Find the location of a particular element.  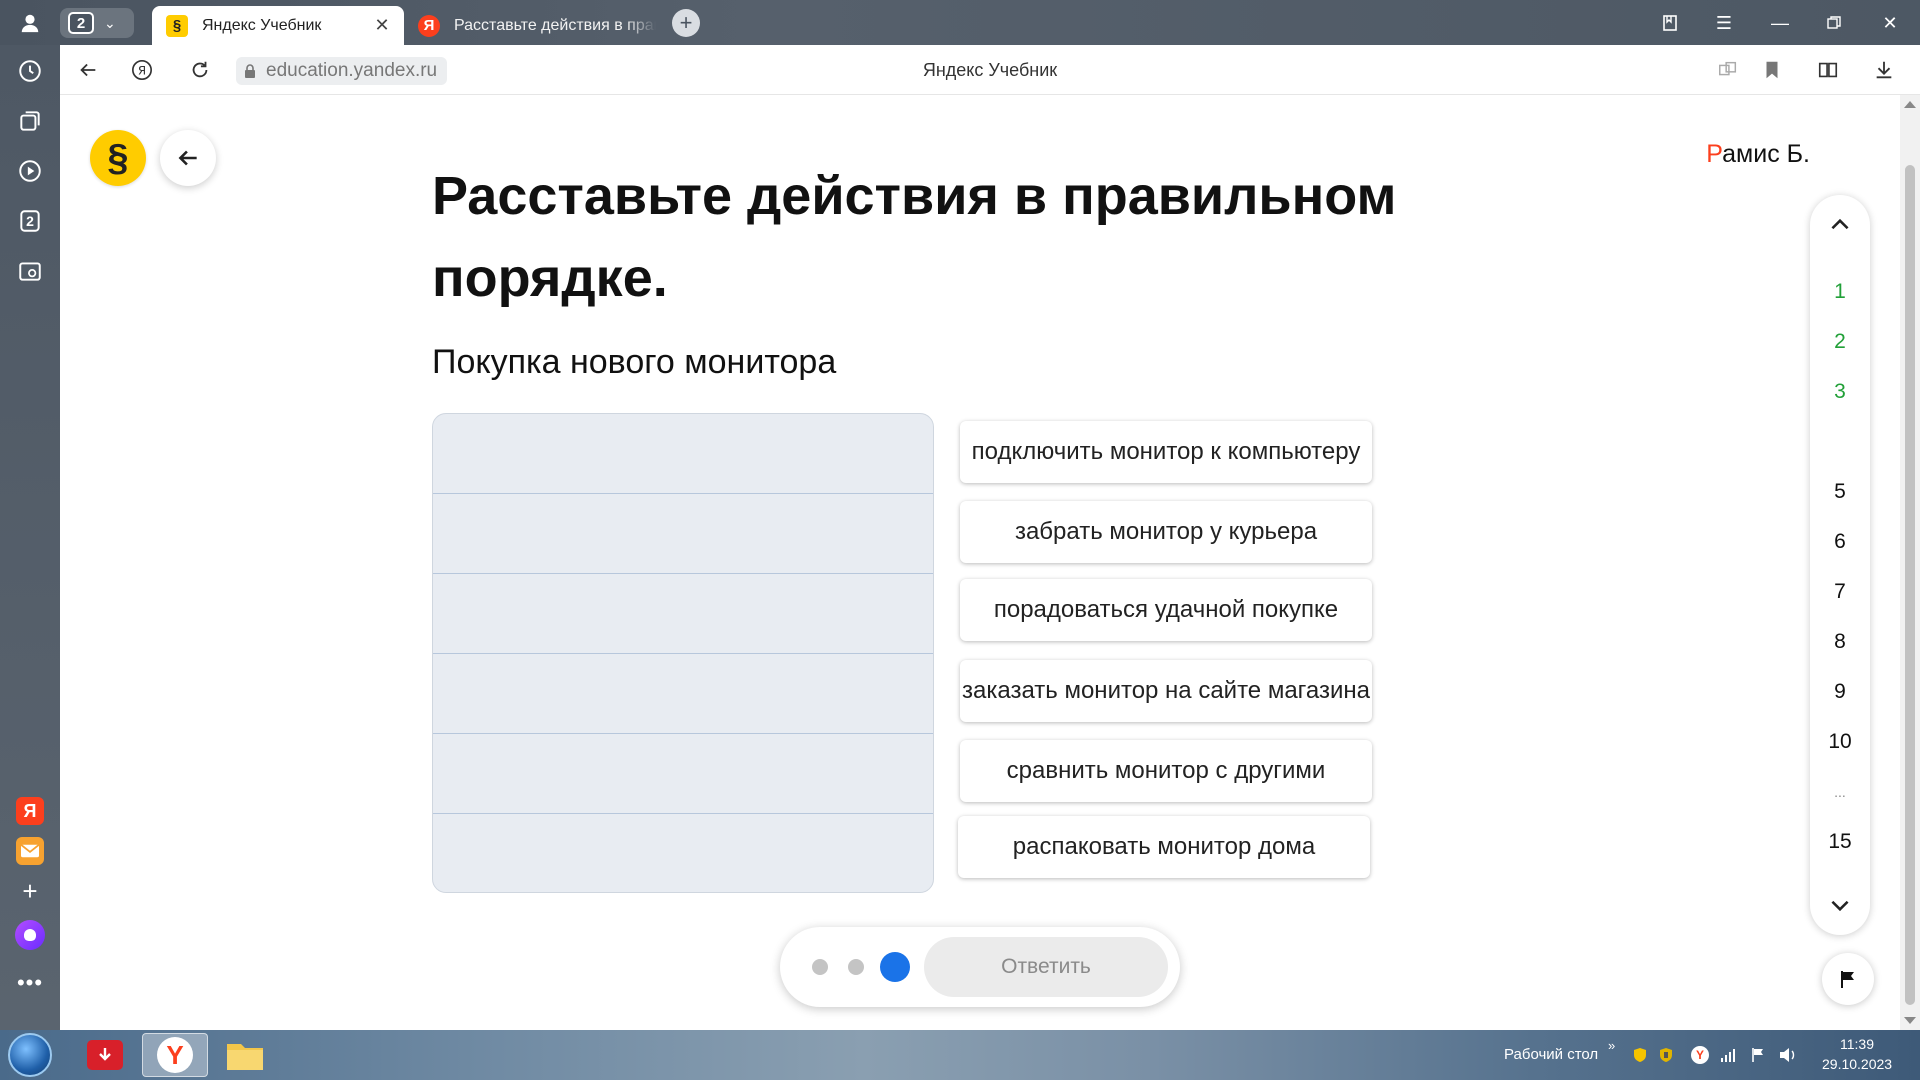

question-nav-item: 2 is located at coordinates (1840, 342).